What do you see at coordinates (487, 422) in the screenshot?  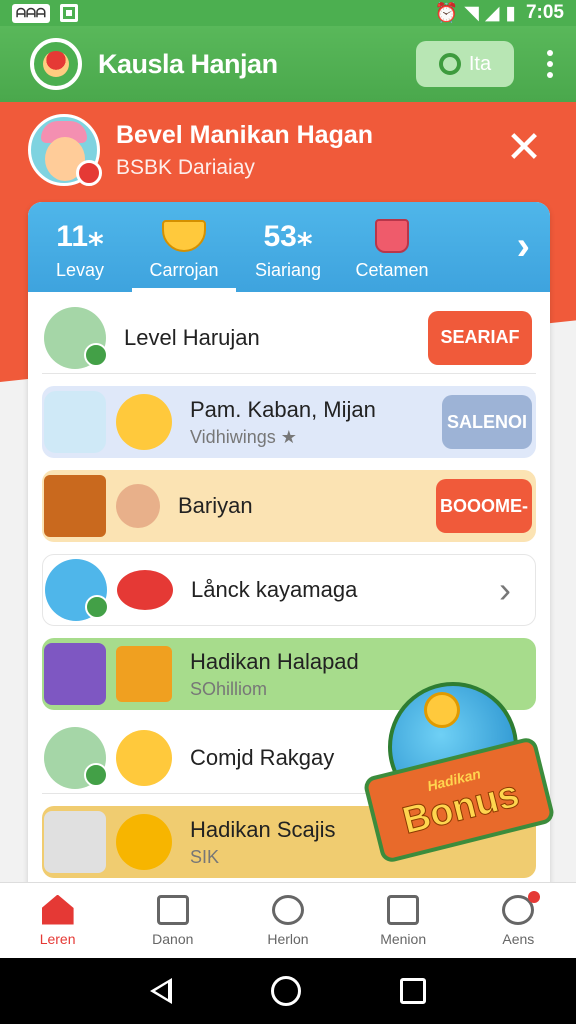 I see `list-item-action-button: SALENOI` at bounding box center [487, 422].